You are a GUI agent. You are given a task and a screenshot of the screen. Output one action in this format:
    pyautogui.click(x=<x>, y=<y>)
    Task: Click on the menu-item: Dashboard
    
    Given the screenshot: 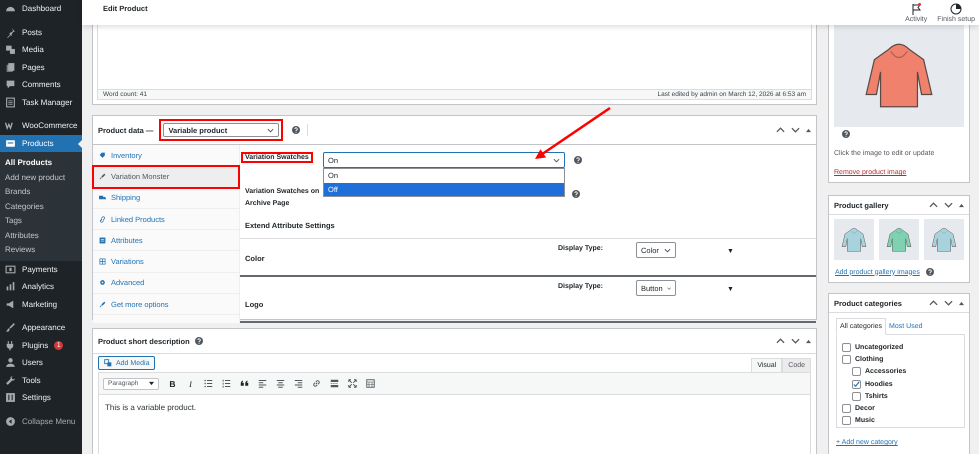 What is the action you would take?
    pyautogui.click(x=41, y=9)
    